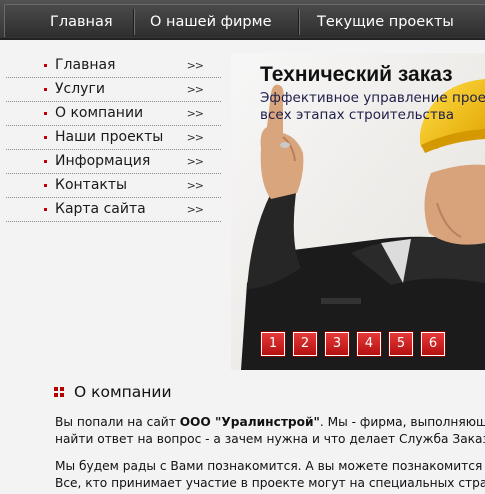  I want to click on slide-page-button: 6, so click(433, 344).